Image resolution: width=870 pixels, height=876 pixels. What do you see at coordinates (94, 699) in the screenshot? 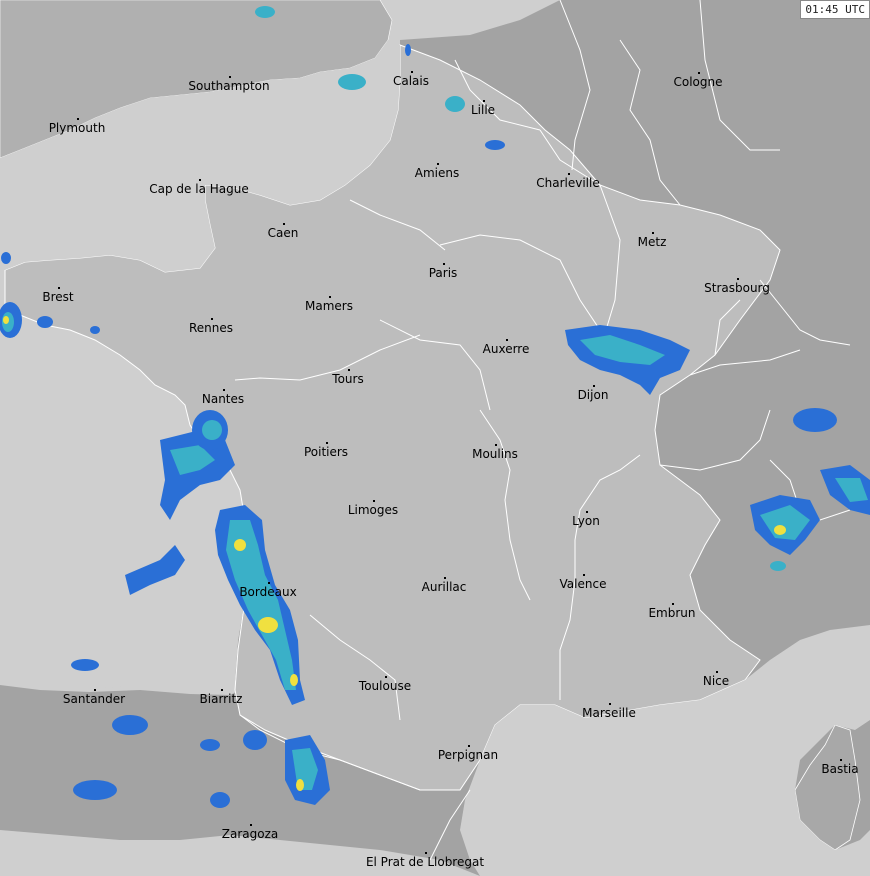
I see `city-label-santander: Santander` at bounding box center [94, 699].